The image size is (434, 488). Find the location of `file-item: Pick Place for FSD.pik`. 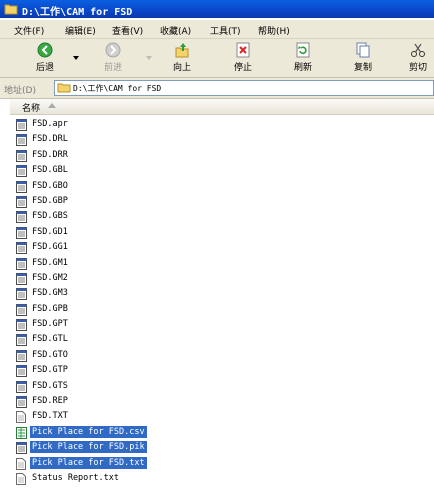

file-item: Pick Place for FSD.pik is located at coordinates (116, 447).